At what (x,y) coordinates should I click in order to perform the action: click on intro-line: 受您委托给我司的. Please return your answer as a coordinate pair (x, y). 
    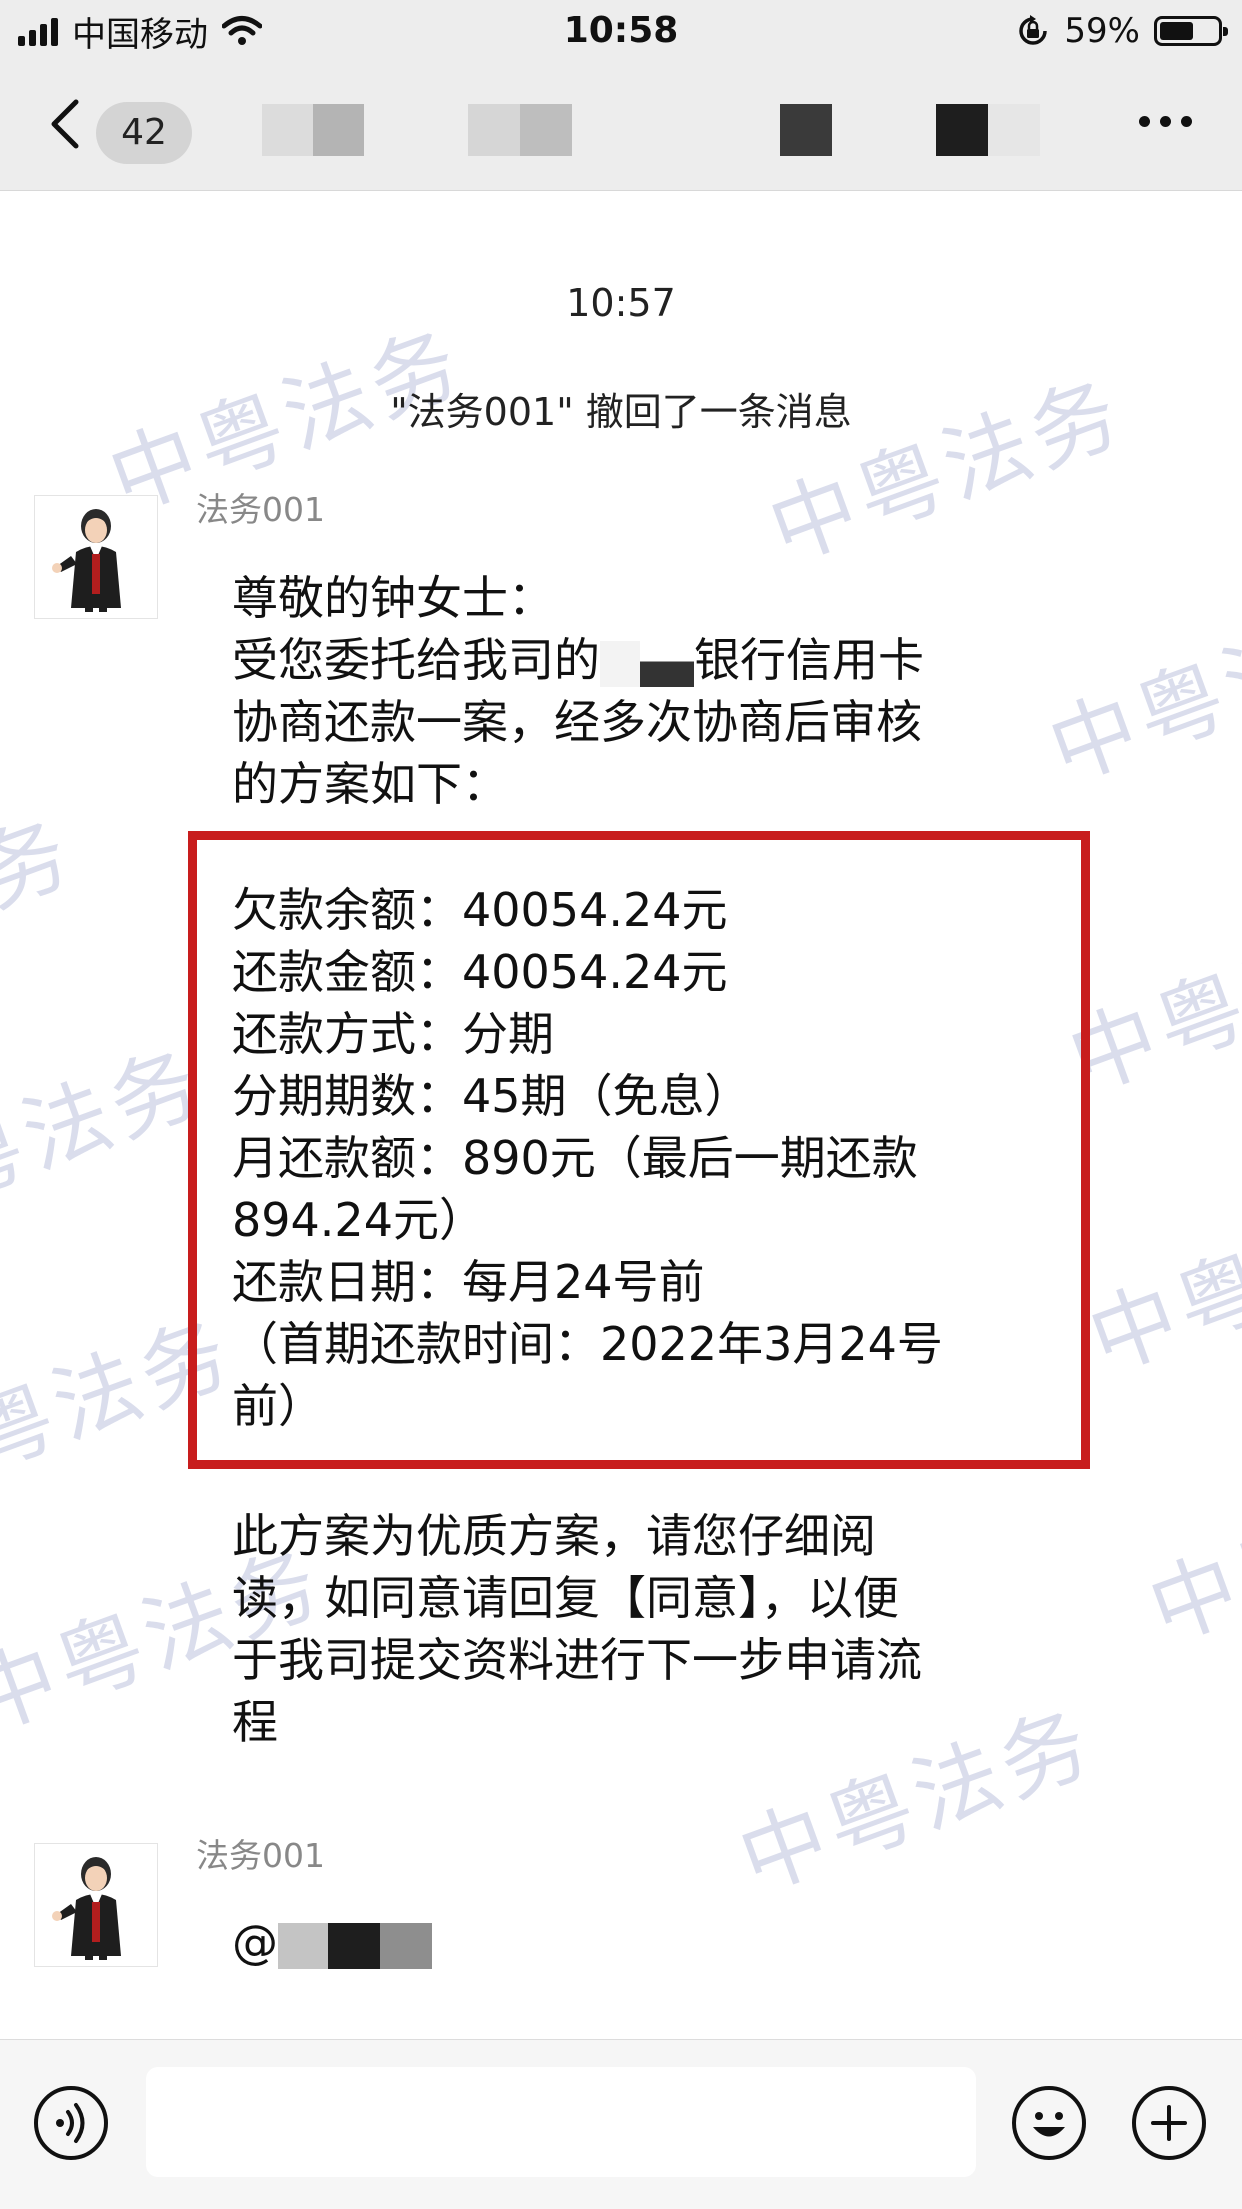
    Looking at the image, I should click on (416, 660).